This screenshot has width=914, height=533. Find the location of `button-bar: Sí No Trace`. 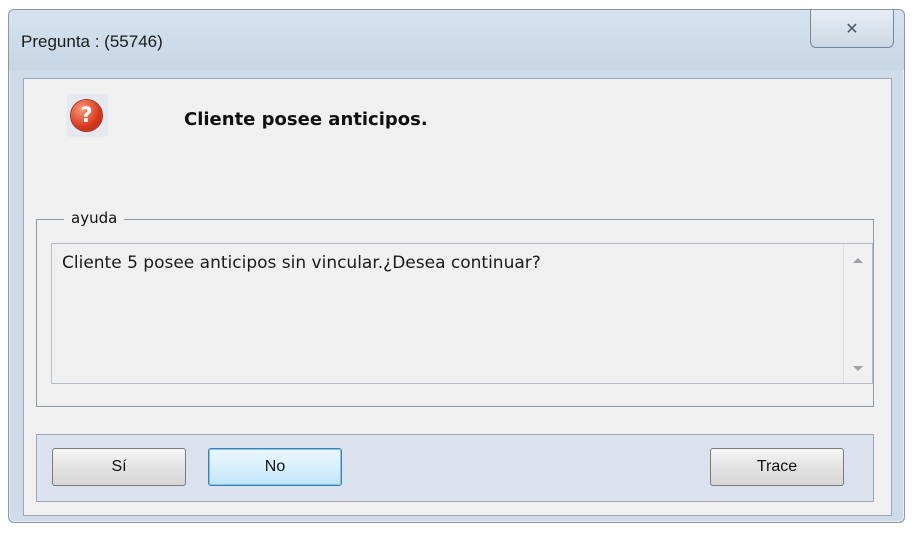

button-bar: Sí No Trace is located at coordinates (455, 468).